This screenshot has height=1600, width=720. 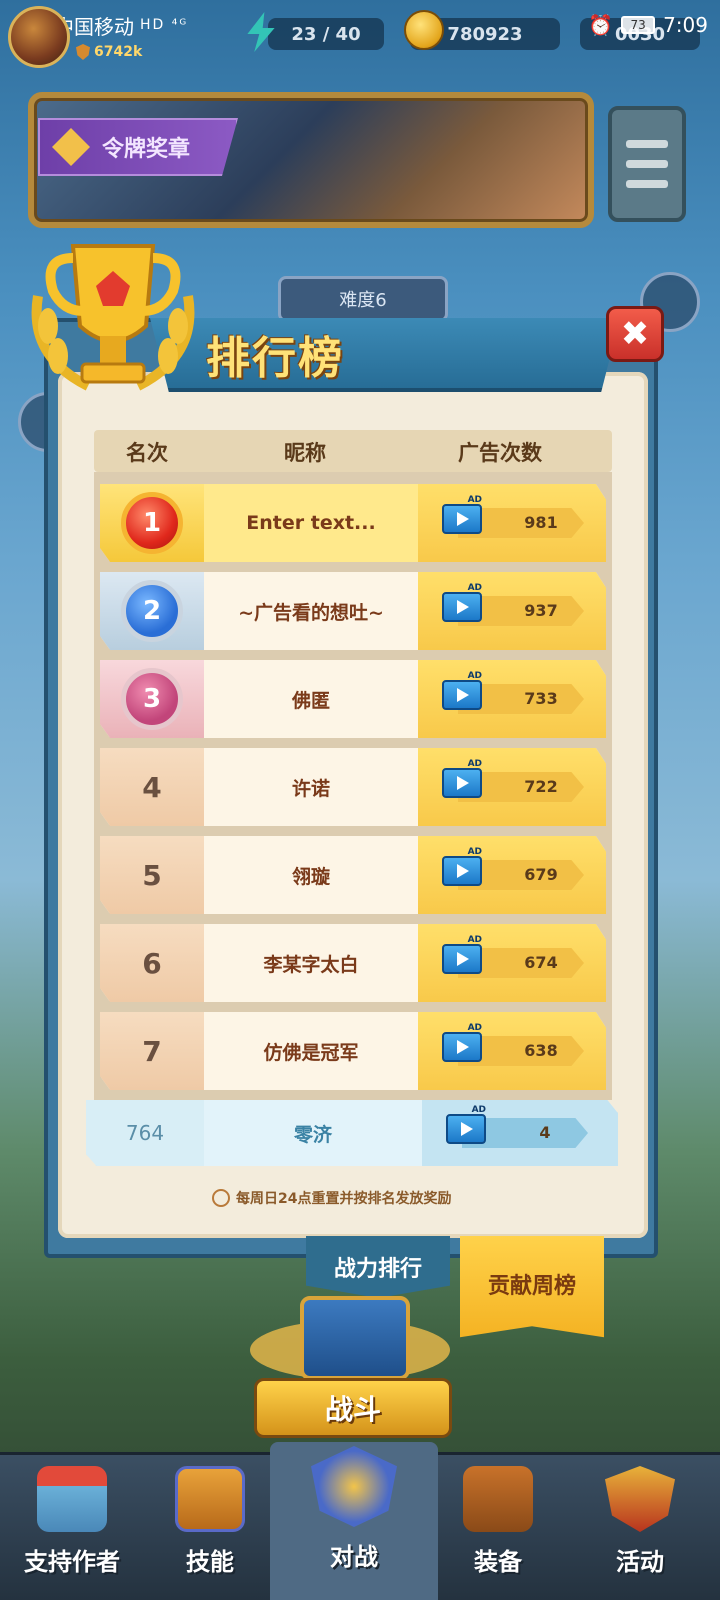 I want to click on clock-time: 7:09, so click(x=685, y=25).